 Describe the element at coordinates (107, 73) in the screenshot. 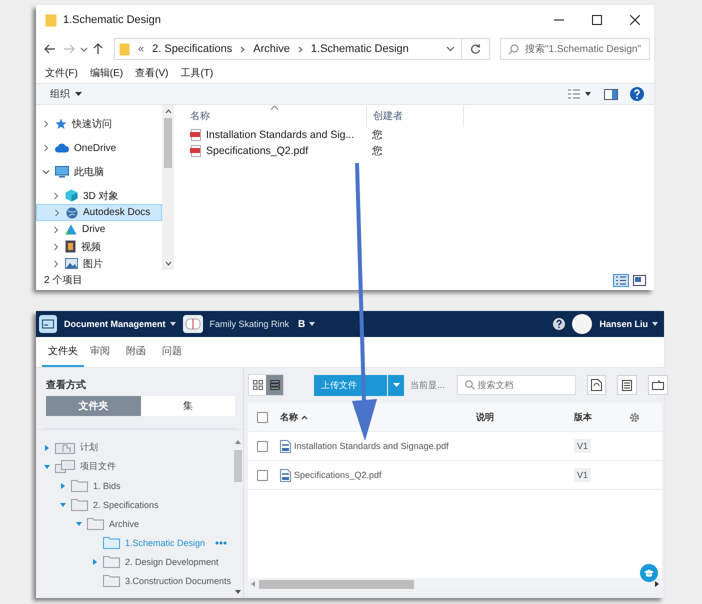

I see `menu-item: 编辑(E)` at that location.